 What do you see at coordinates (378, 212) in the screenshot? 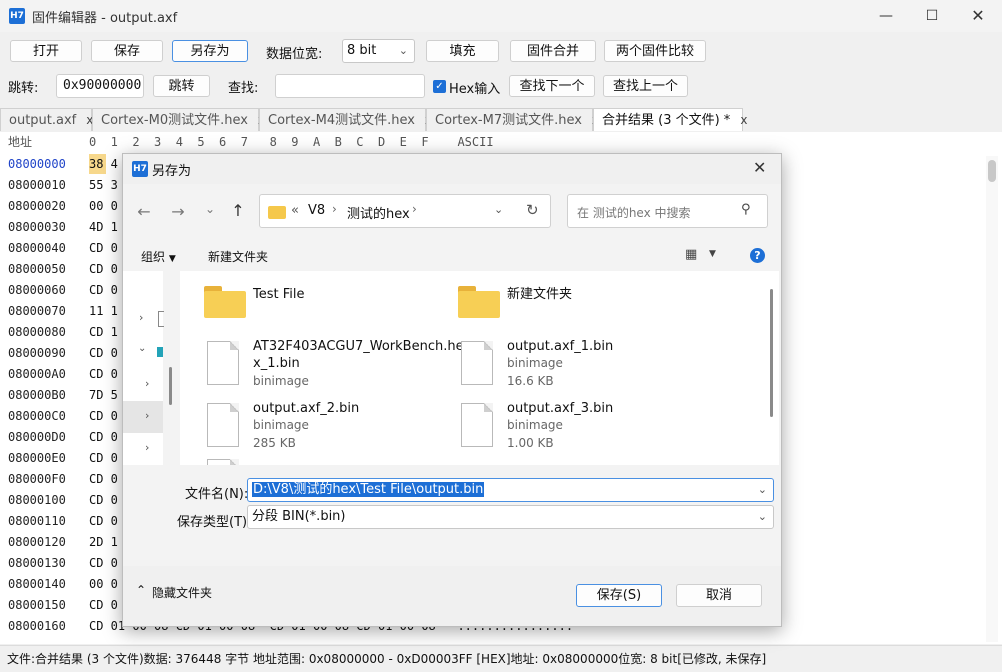
I see `path-segment: 测试的hex` at bounding box center [378, 212].